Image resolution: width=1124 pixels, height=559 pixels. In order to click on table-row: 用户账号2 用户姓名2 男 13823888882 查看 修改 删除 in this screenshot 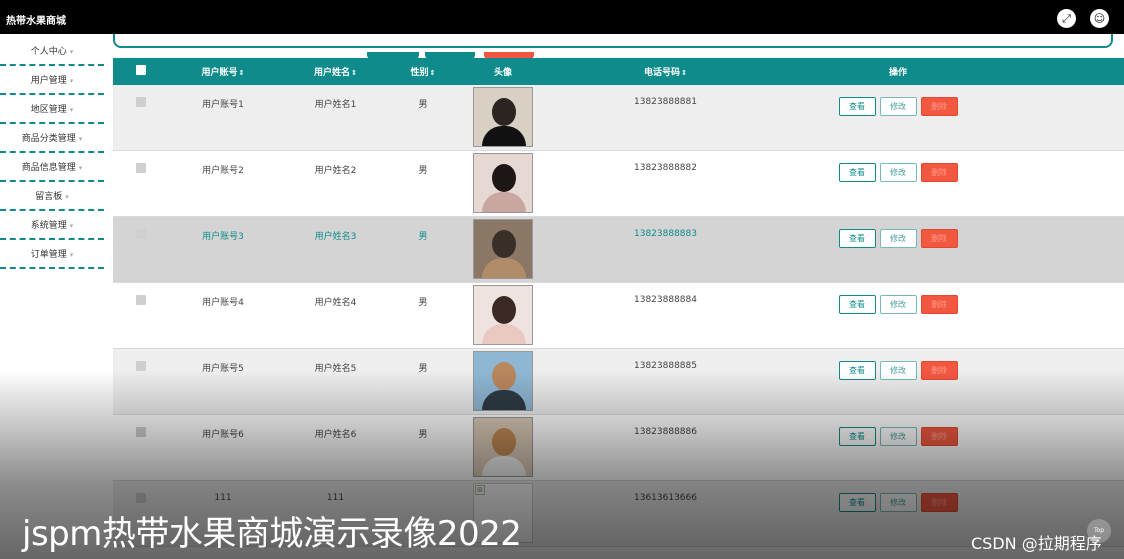, I will do `click(618, 183)`.